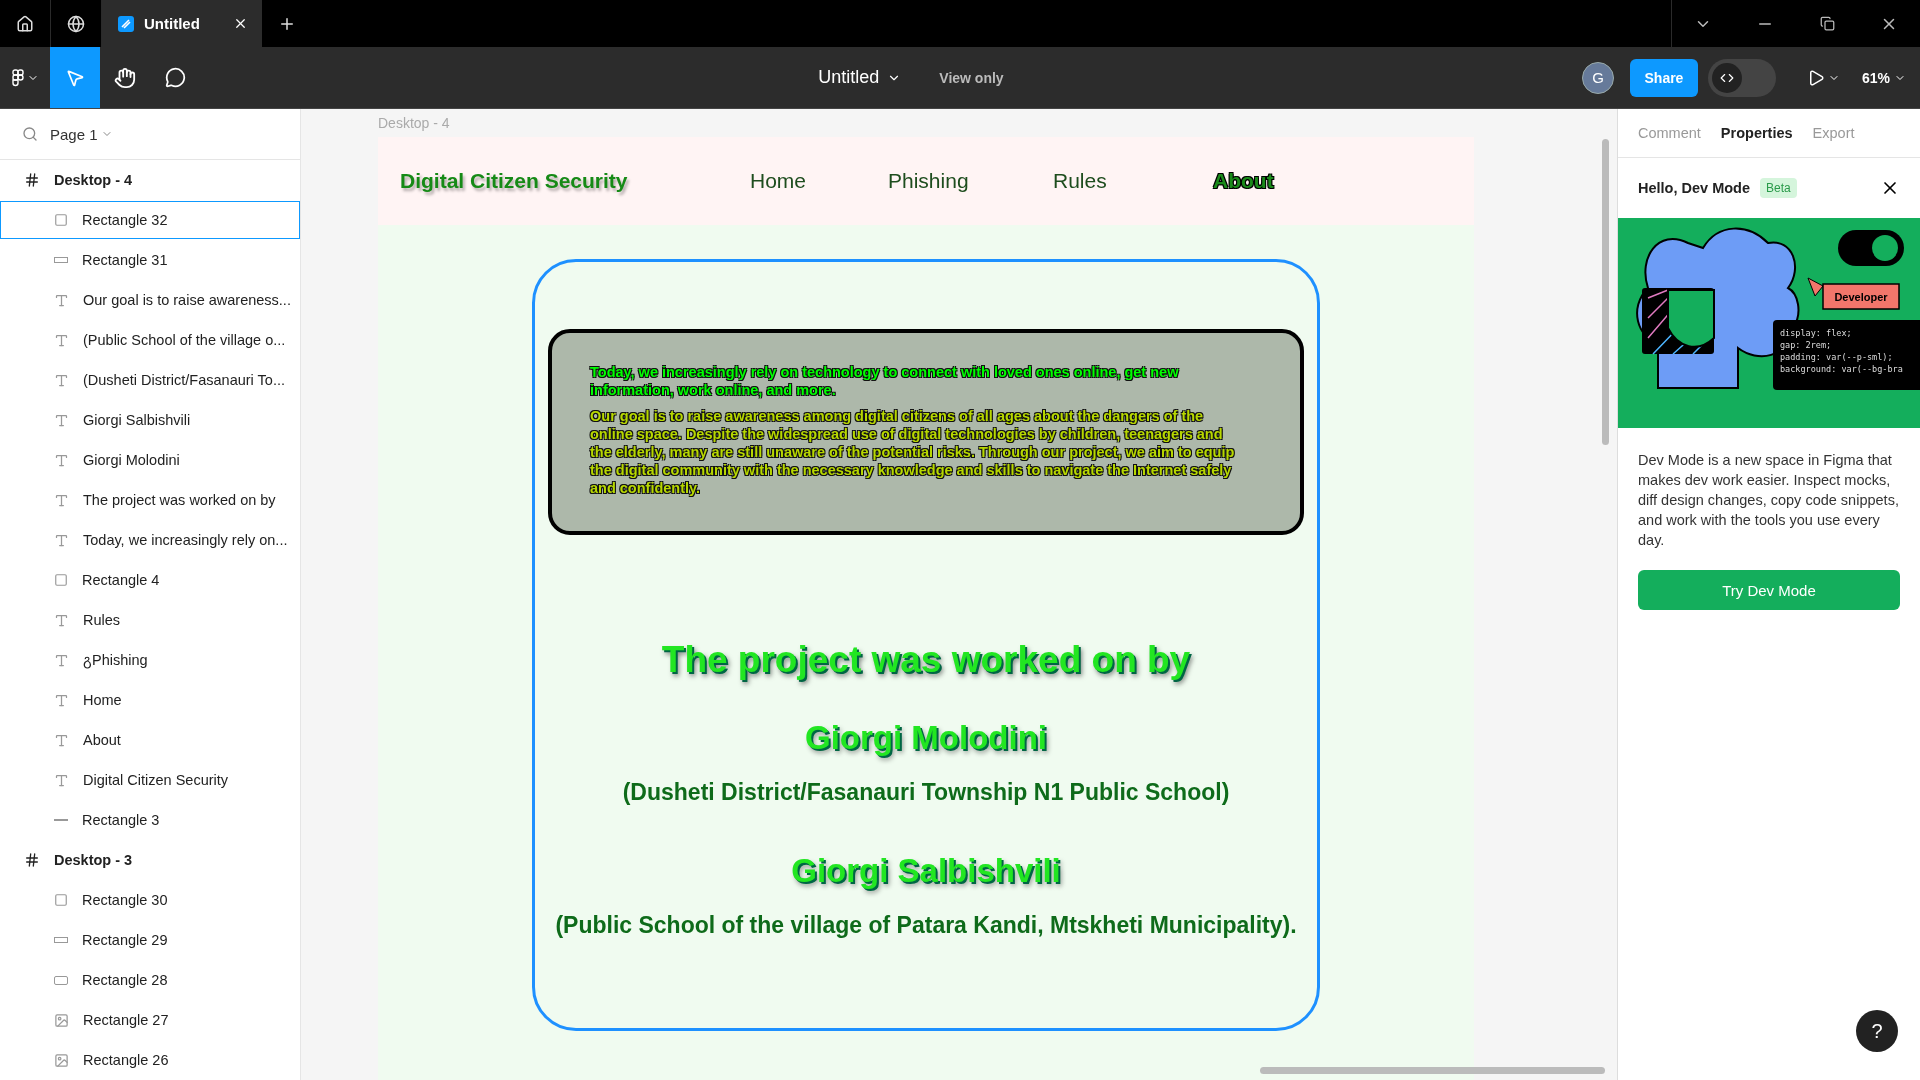 The width and height of the screenshot is (1920, 1080). Describe the element at coordinates (1432, 1070) in the screenshot. I see `horizontal-scrollbar` at that location.